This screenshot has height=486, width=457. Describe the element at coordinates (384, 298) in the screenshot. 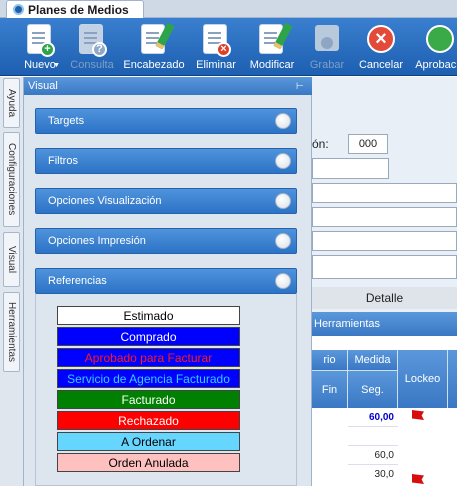

I see `detalle-header: Detalle` at that location.